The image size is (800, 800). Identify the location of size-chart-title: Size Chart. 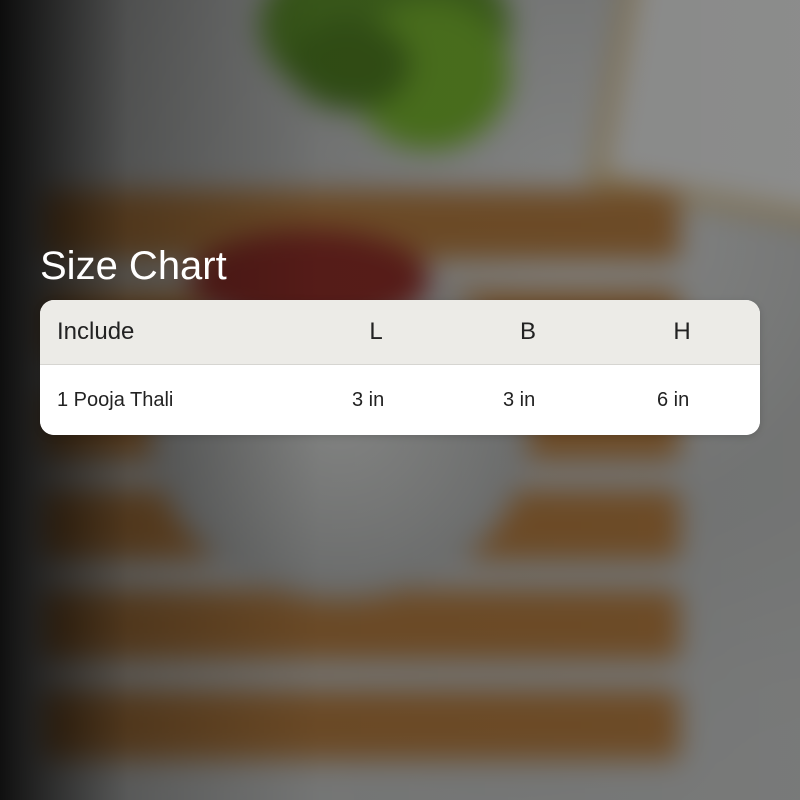
(133, 266).